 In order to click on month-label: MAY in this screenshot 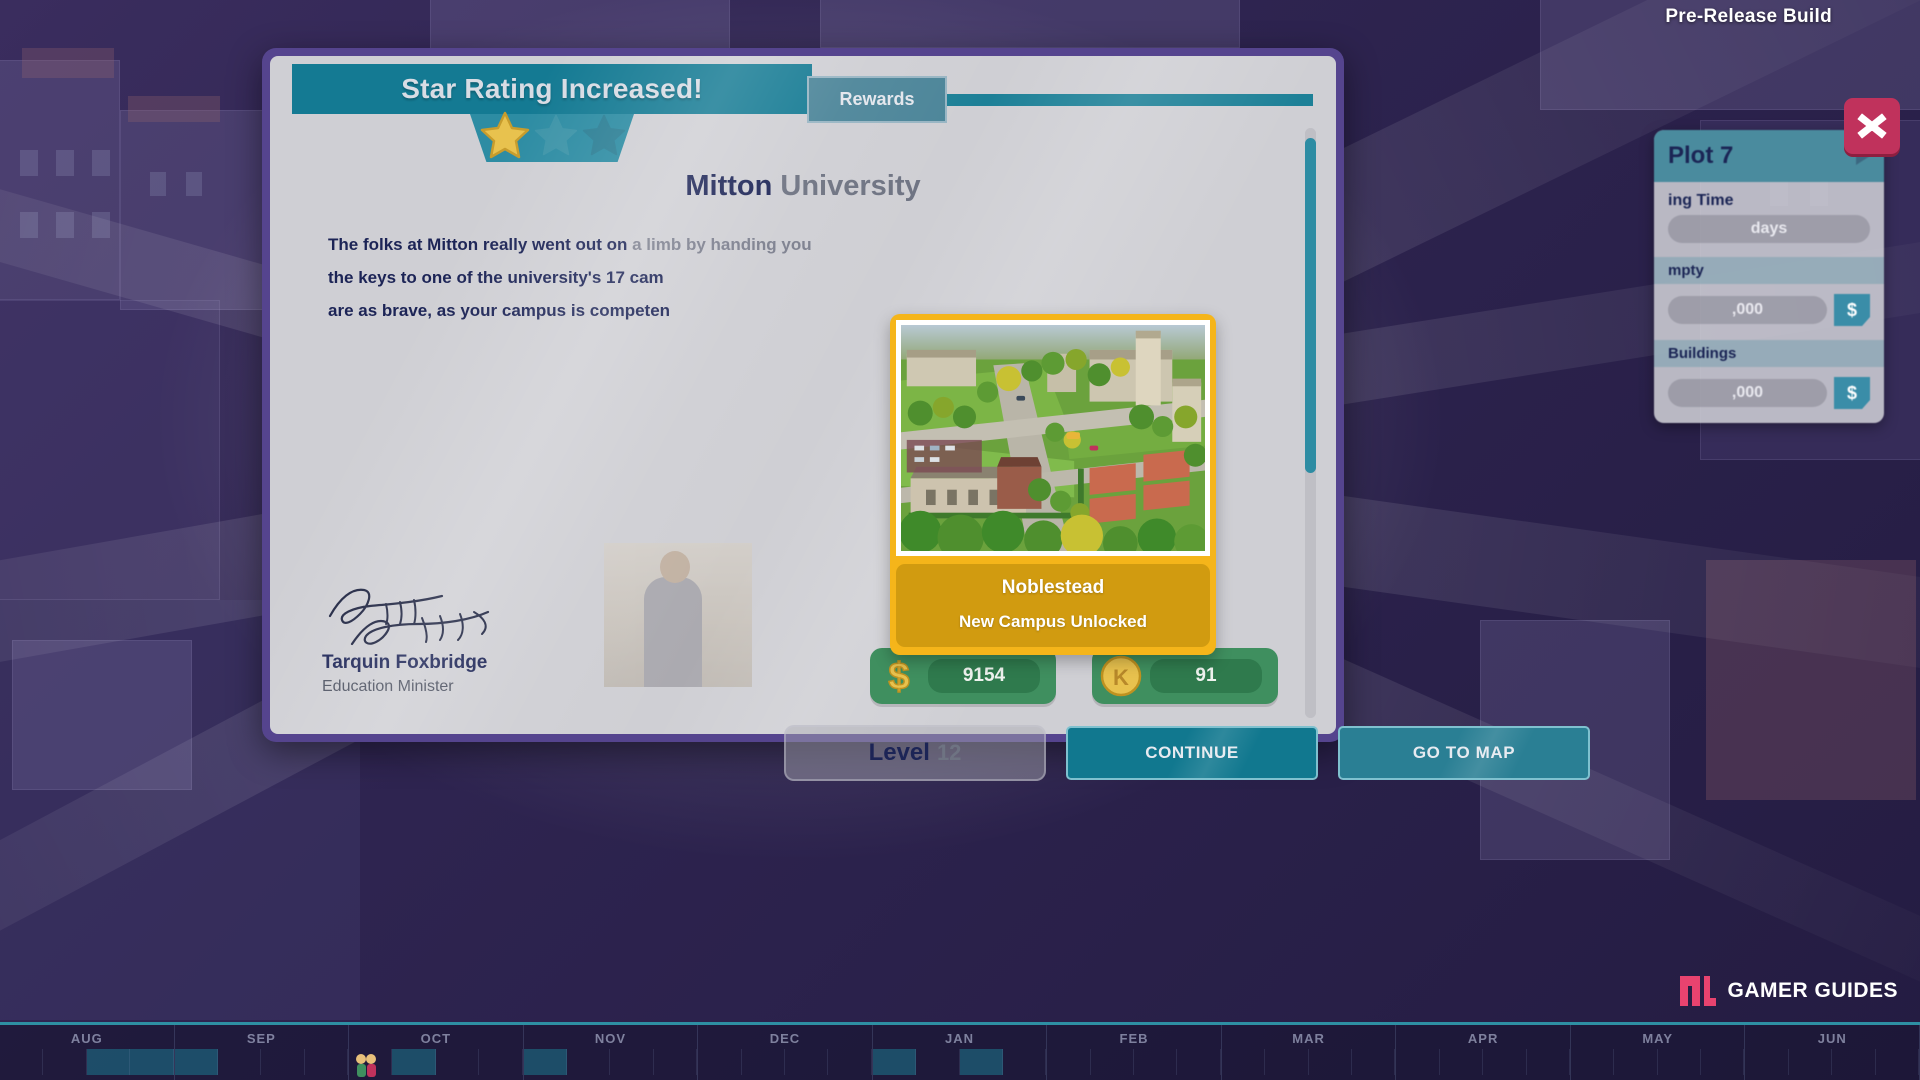, I will do `click(1658, 1038)`.